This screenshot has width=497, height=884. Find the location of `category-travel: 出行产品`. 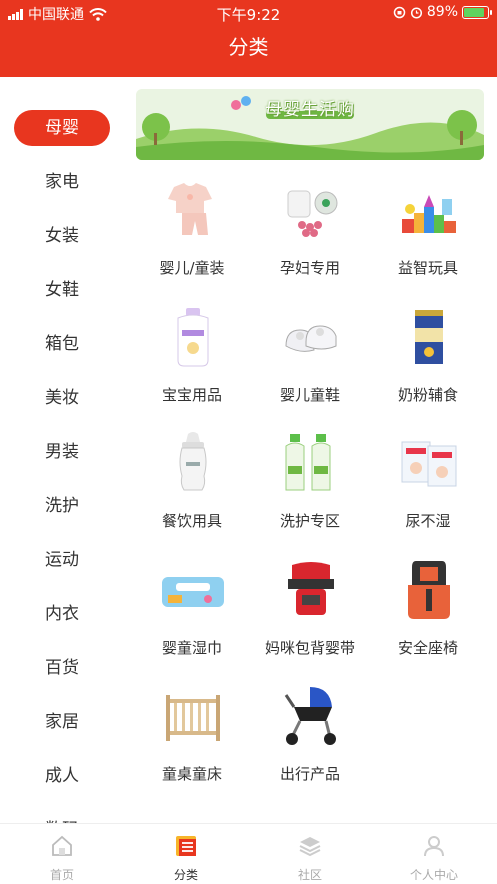

category-travel: 出行产品 is located at coordinates (310, 739).